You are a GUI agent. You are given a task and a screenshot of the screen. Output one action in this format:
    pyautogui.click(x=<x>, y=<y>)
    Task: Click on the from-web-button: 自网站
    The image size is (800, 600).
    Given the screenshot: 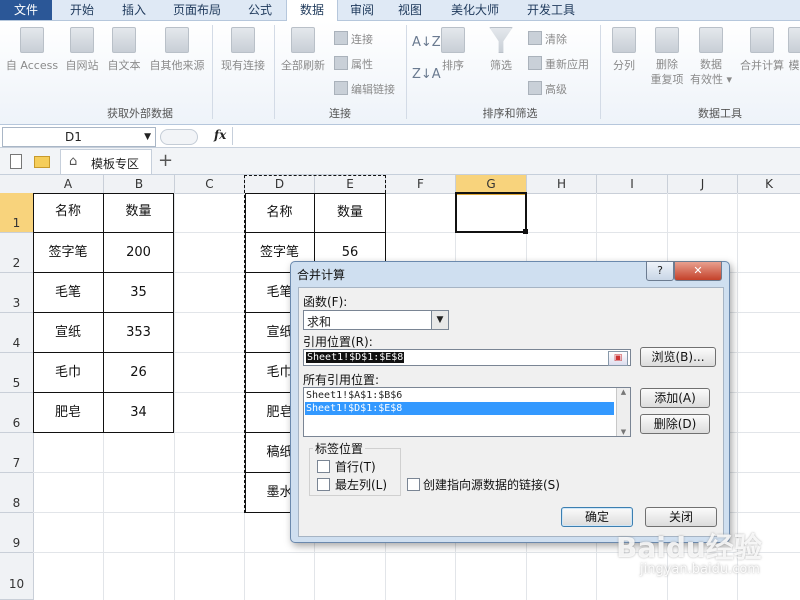 What is the action you would take?
    pyautogui.click(x=82, y=50)
    